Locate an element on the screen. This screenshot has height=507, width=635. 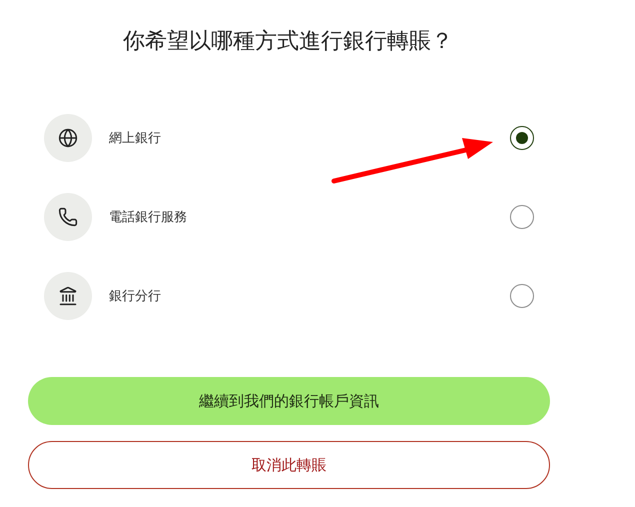
option-label: 網上銀行 is located at coordinates (135, 138).